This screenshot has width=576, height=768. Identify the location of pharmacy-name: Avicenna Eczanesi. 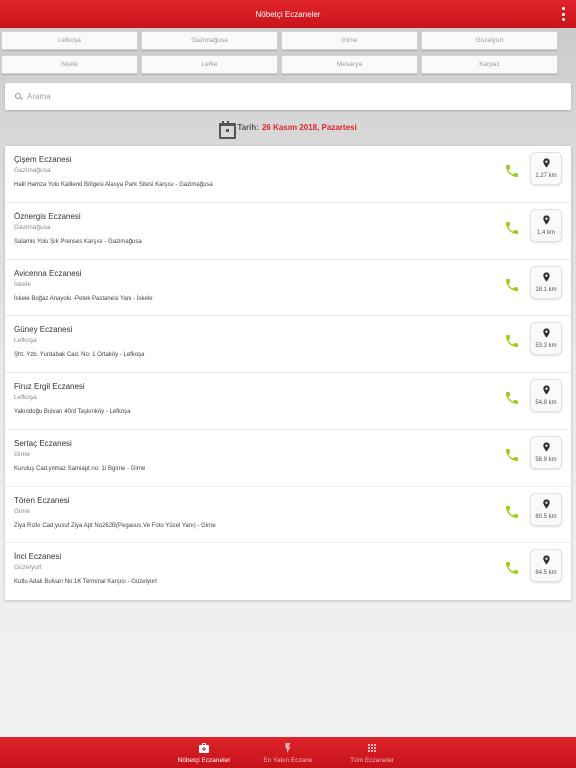
(48, 273).